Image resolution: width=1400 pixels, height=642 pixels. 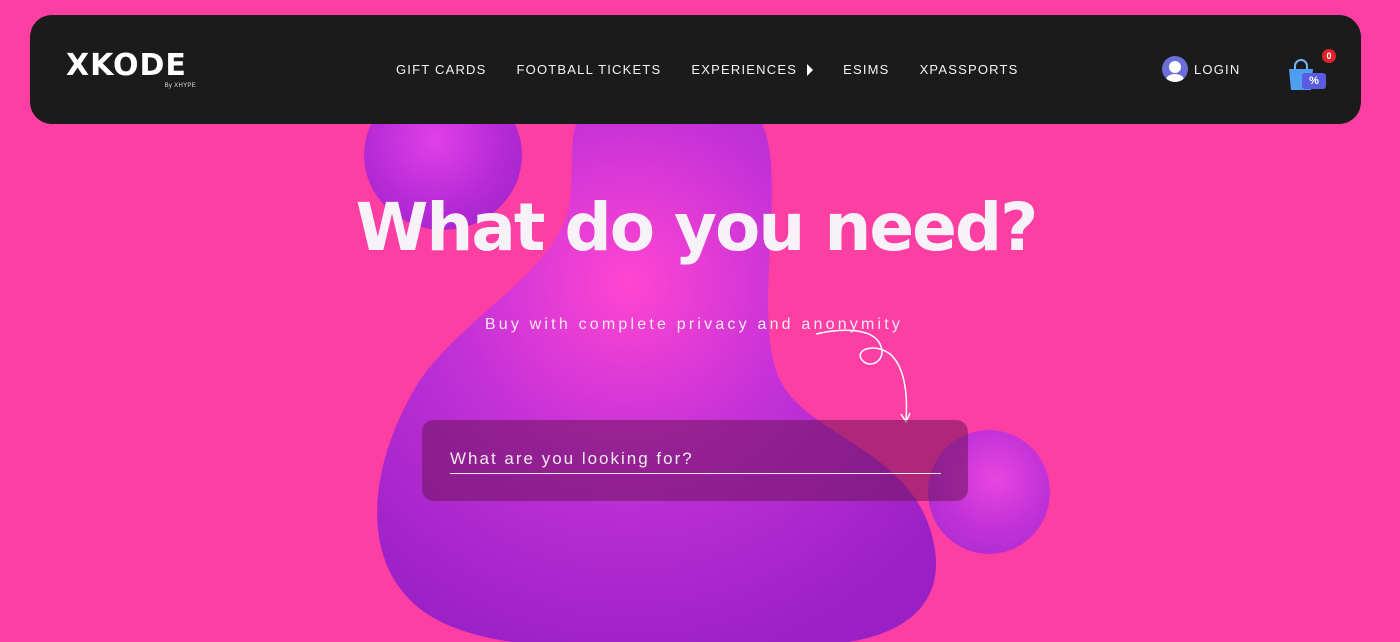 I want to click on nav-label: XPASSPORTS, so click(x=969, y=69).